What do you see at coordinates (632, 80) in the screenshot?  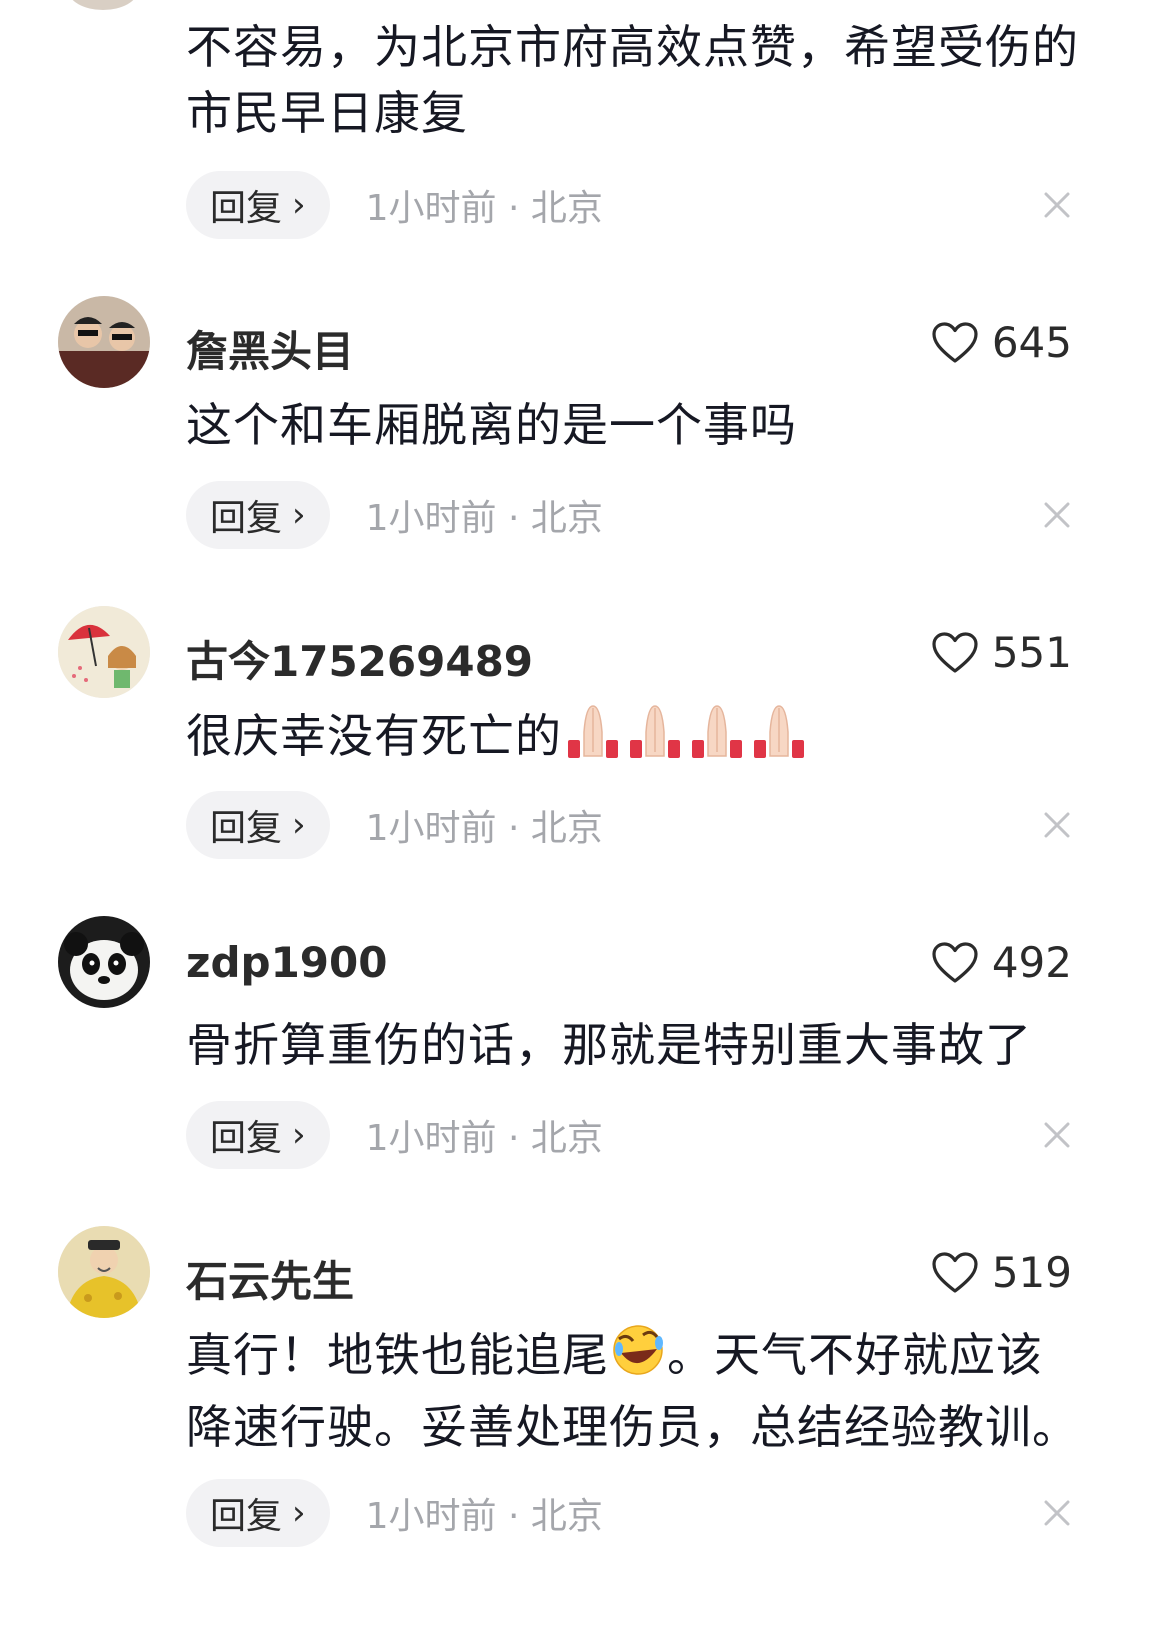 I see `comment-text: 不容易，为北京市府高效点赞，希望受伤的市民早日康复` at bounding box center [632, 80].